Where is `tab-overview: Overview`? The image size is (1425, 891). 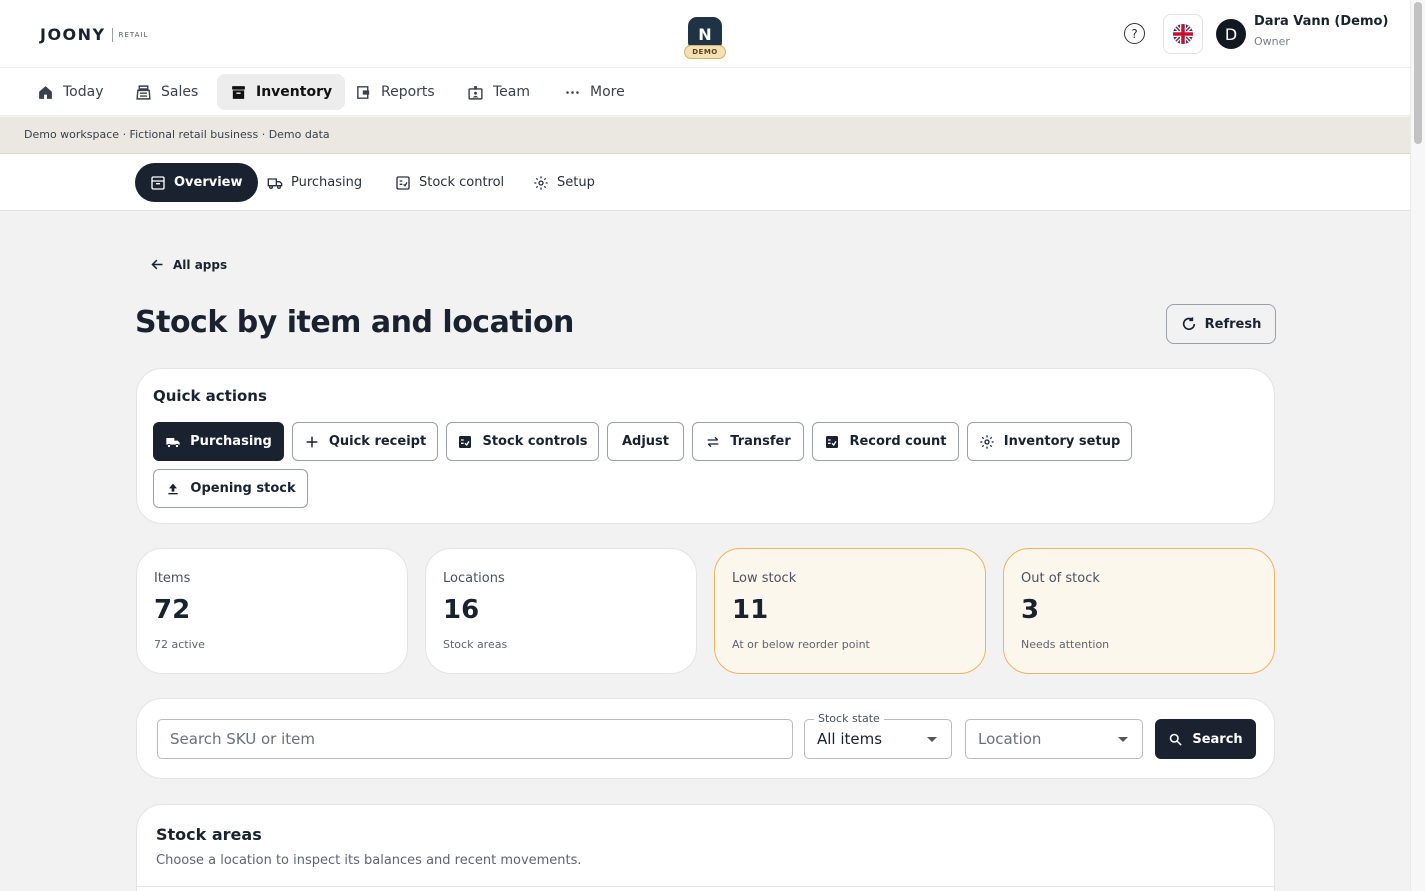 tab-overview: Overview is located at coordinates (196, 182).